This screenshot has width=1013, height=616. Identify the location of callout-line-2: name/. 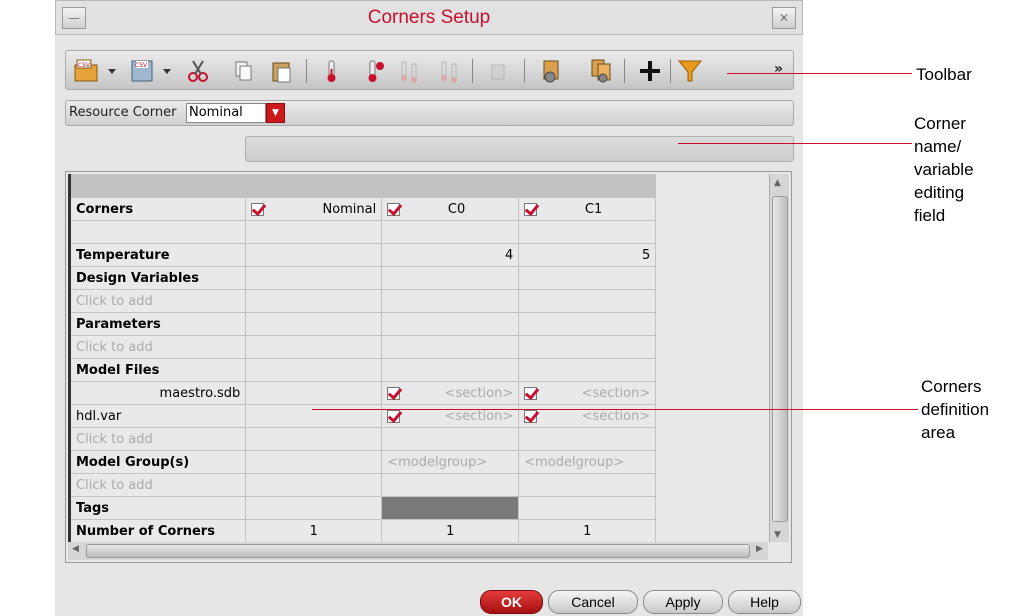
(938, 146).